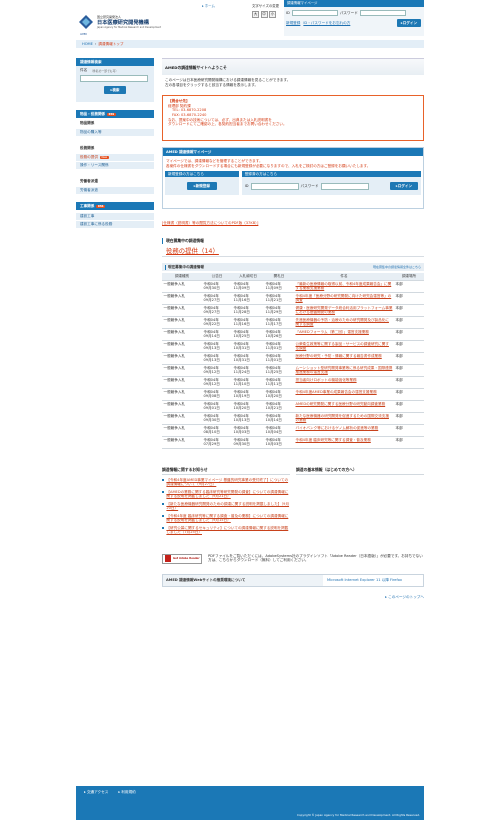 This screenshot has height=820, width=500. Describe the element at coordinates (288, 13) in the screenshot. I see `header-id-label: ID` at that location.